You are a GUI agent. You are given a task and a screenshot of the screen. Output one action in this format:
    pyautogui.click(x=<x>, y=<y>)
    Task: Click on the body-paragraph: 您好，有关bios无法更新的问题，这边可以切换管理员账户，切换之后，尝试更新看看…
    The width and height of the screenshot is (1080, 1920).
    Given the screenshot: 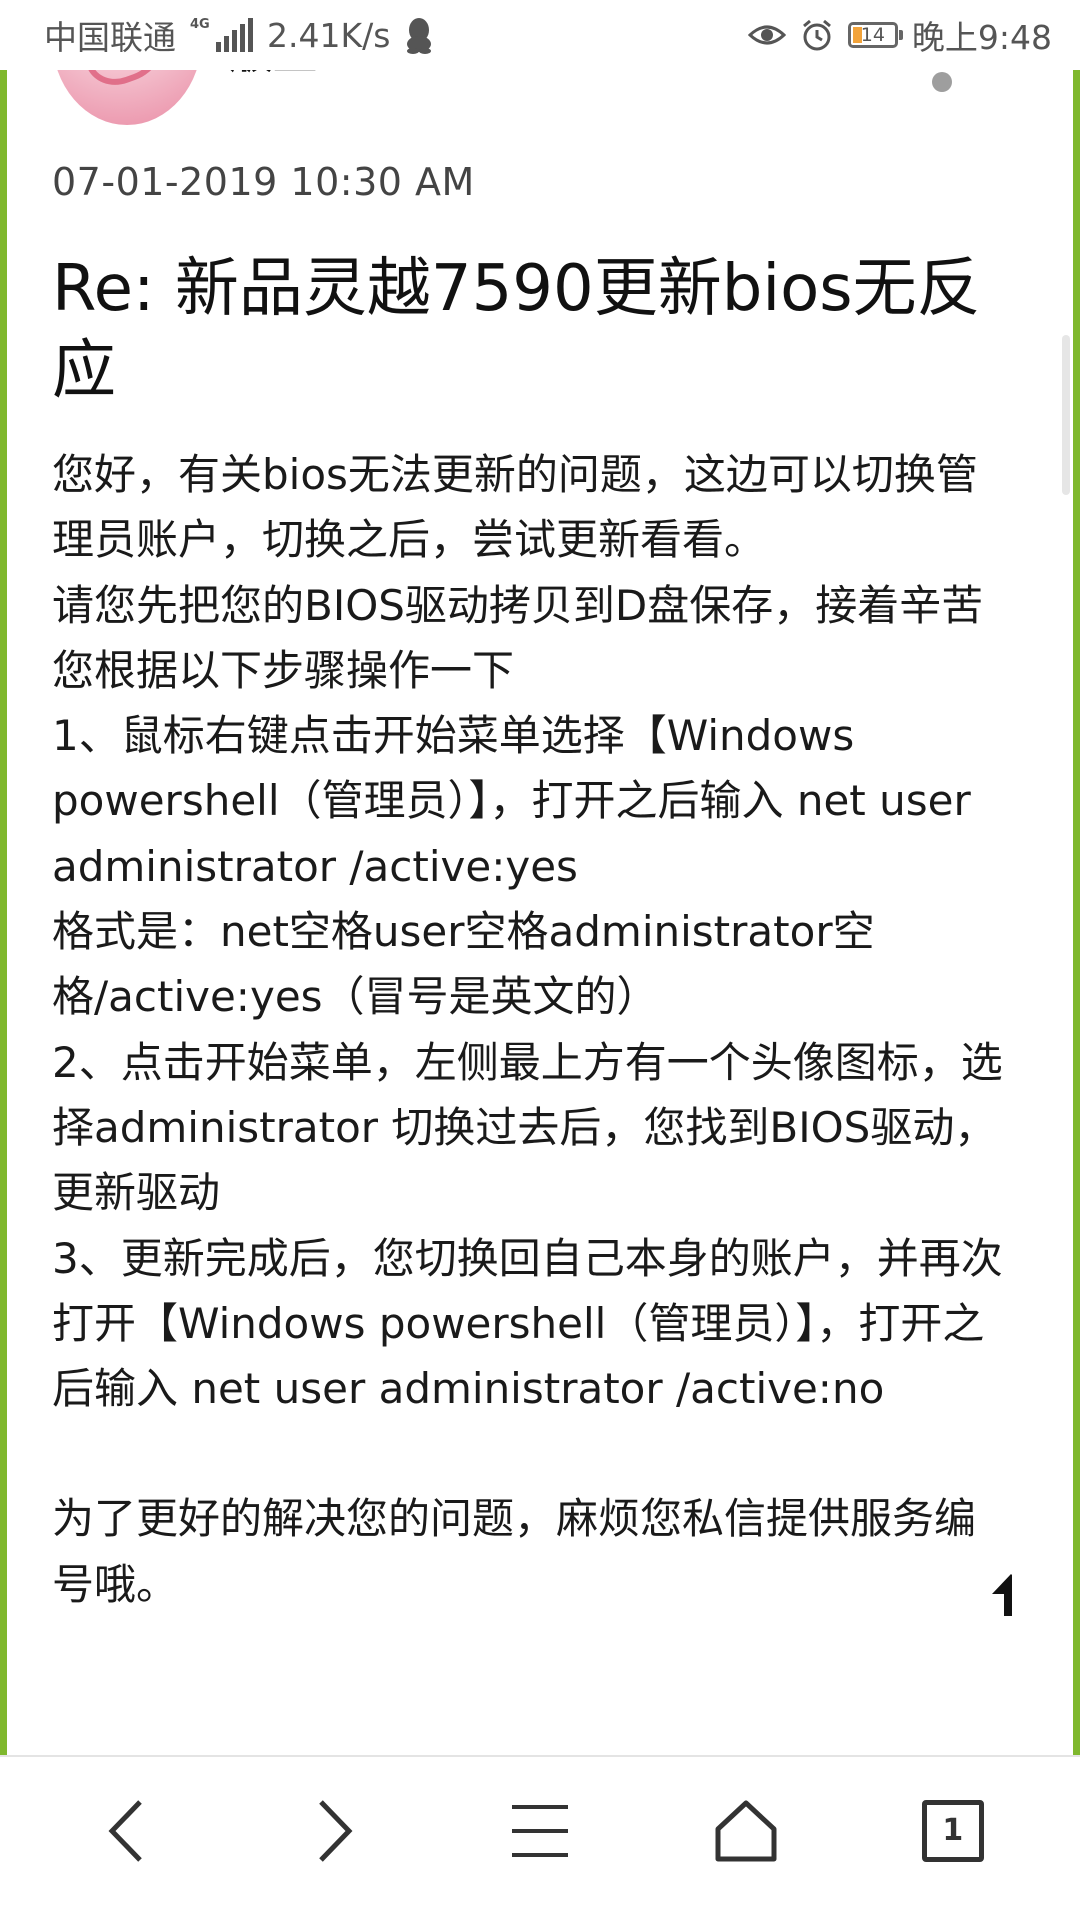 What is the action you would take?
    pyautogui.click(x=515, y=507)
    